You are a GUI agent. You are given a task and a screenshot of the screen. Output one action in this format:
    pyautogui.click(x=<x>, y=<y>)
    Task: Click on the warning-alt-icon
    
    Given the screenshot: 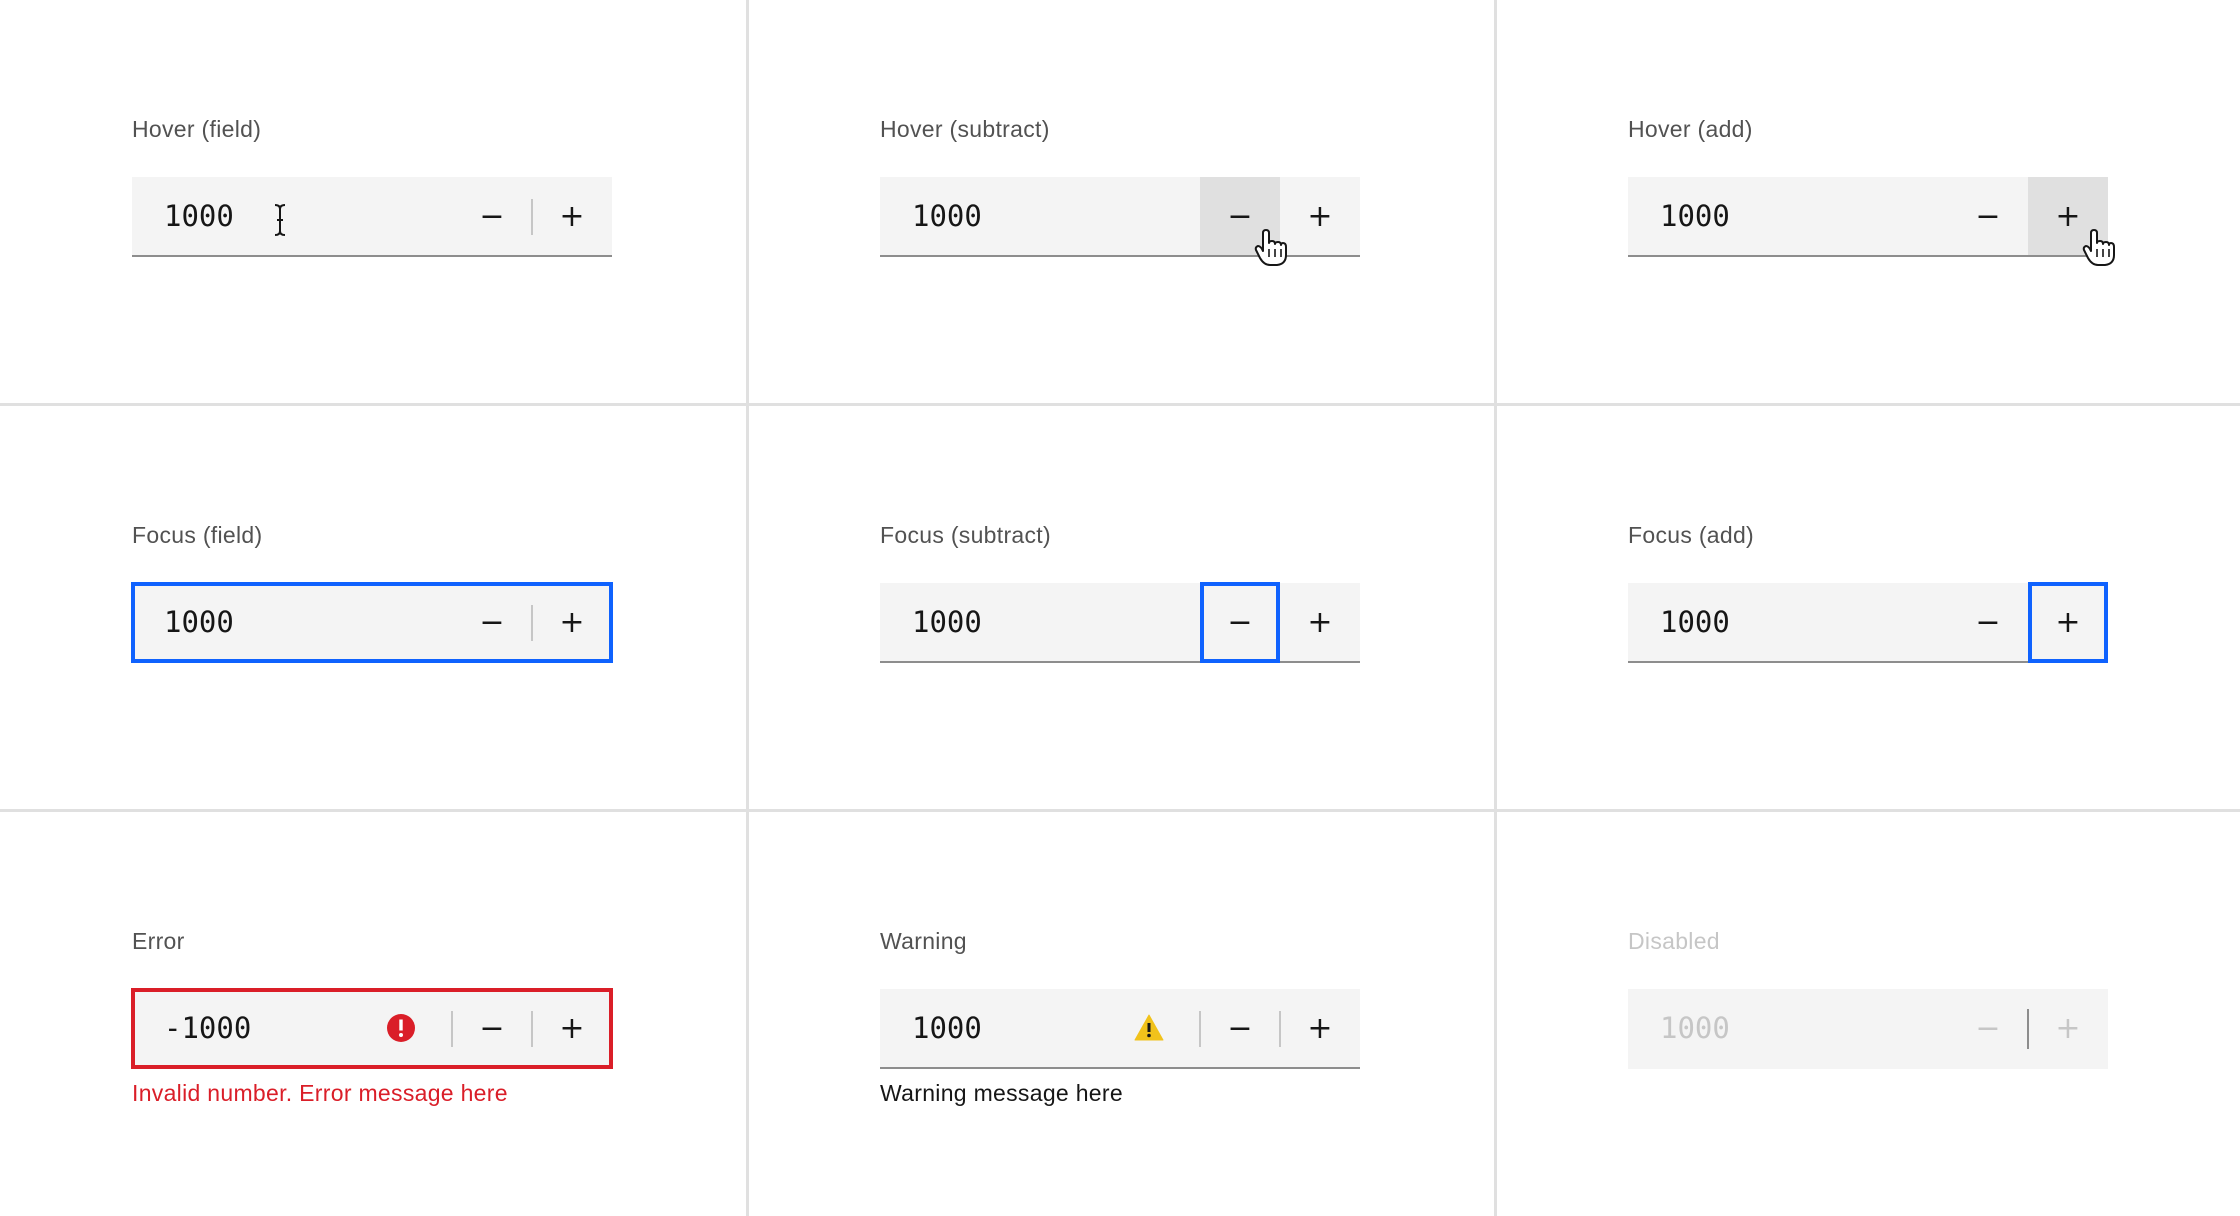 What is the action you would take?
    pyautogui.click(x=1149, y=1027)
    